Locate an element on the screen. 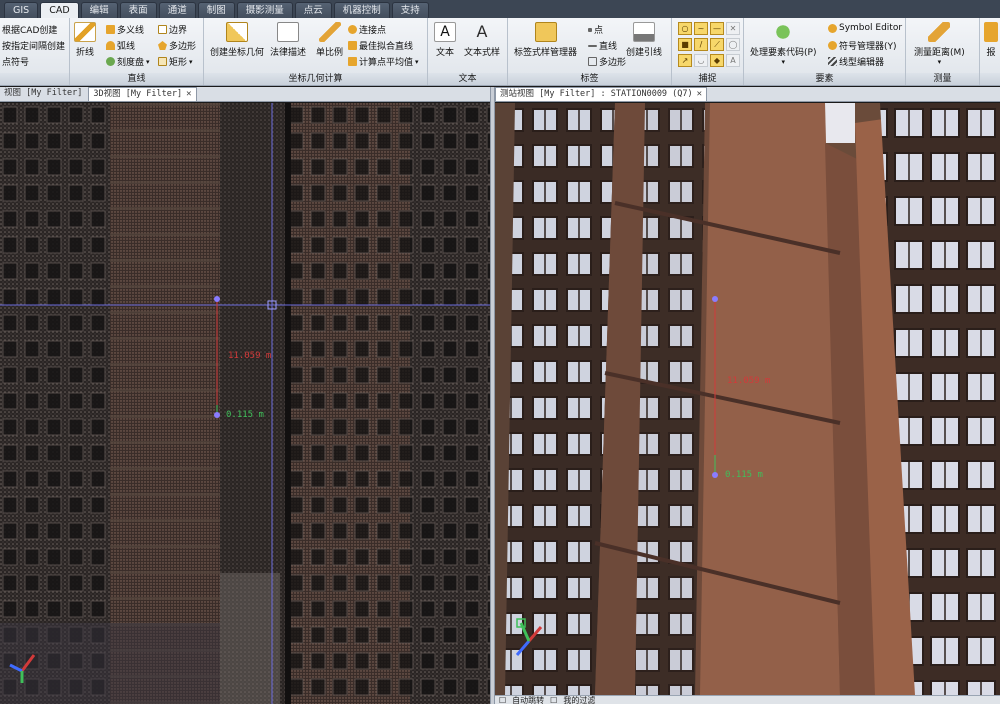 The width and height of the screenshot is (1000, 704). scale-label: 单比例 is located at coordinates (330, 53).